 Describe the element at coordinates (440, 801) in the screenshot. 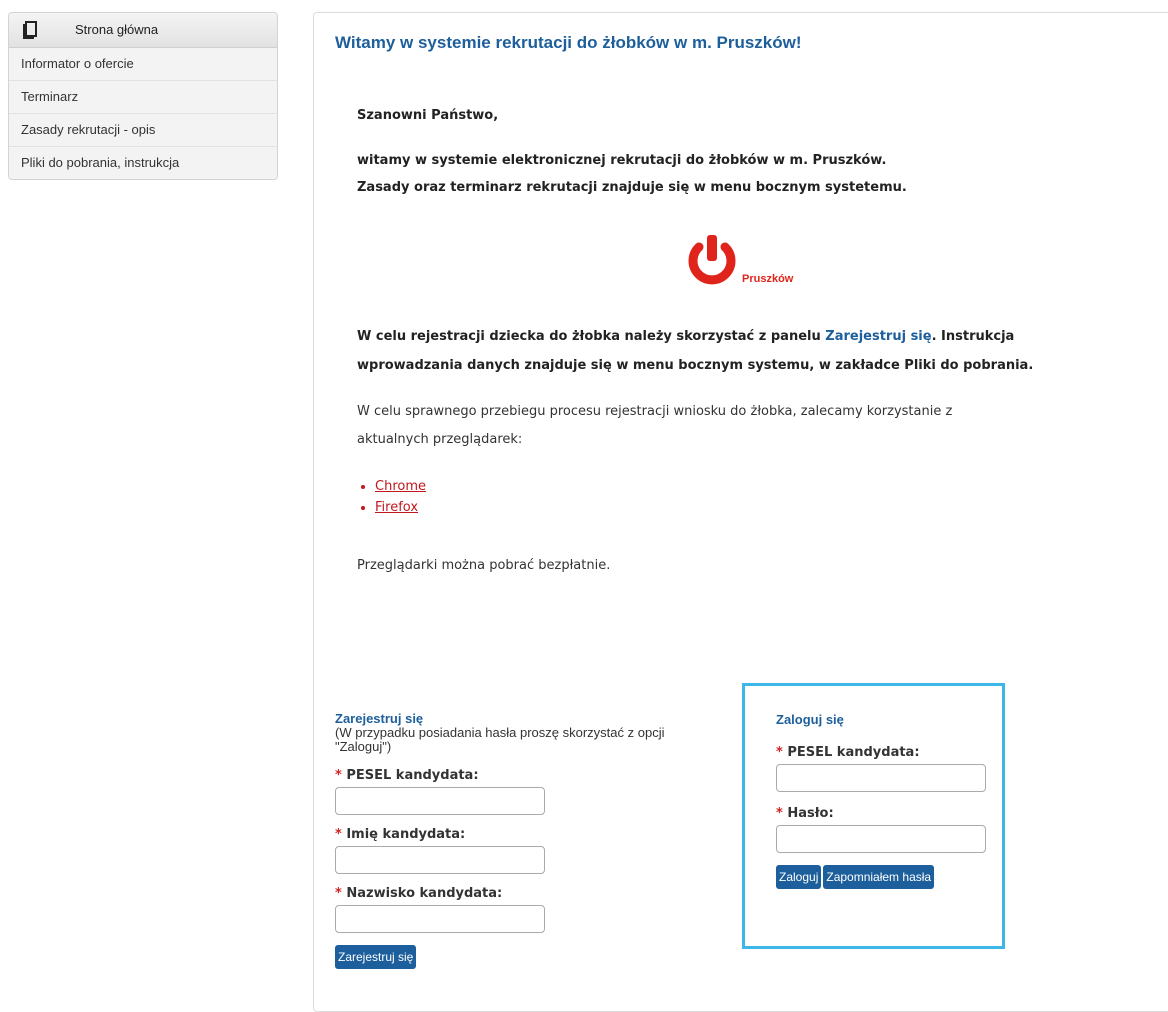

I see `register-pesel-input` at that location.